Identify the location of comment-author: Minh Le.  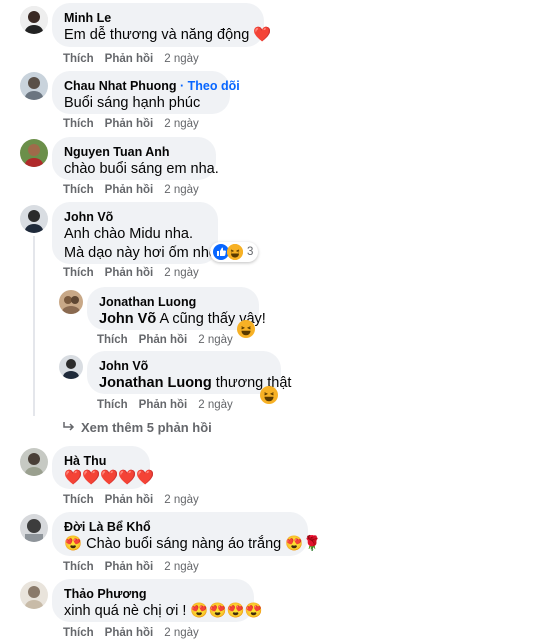
(158, 18).